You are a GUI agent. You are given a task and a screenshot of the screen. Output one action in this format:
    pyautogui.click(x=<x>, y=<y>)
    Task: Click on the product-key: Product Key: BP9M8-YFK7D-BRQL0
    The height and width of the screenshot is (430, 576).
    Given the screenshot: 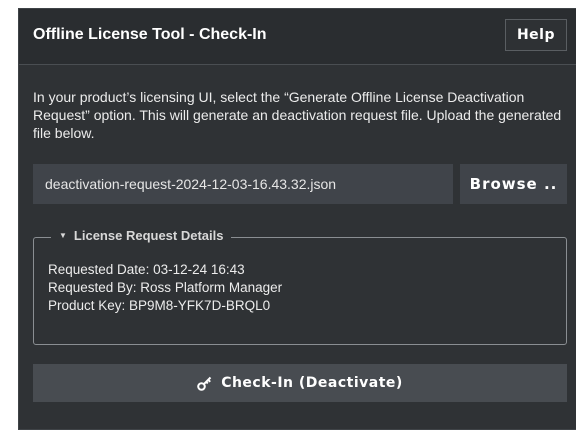 What is the action you would take?
    pyautogui.click(x=159, y=305)
    